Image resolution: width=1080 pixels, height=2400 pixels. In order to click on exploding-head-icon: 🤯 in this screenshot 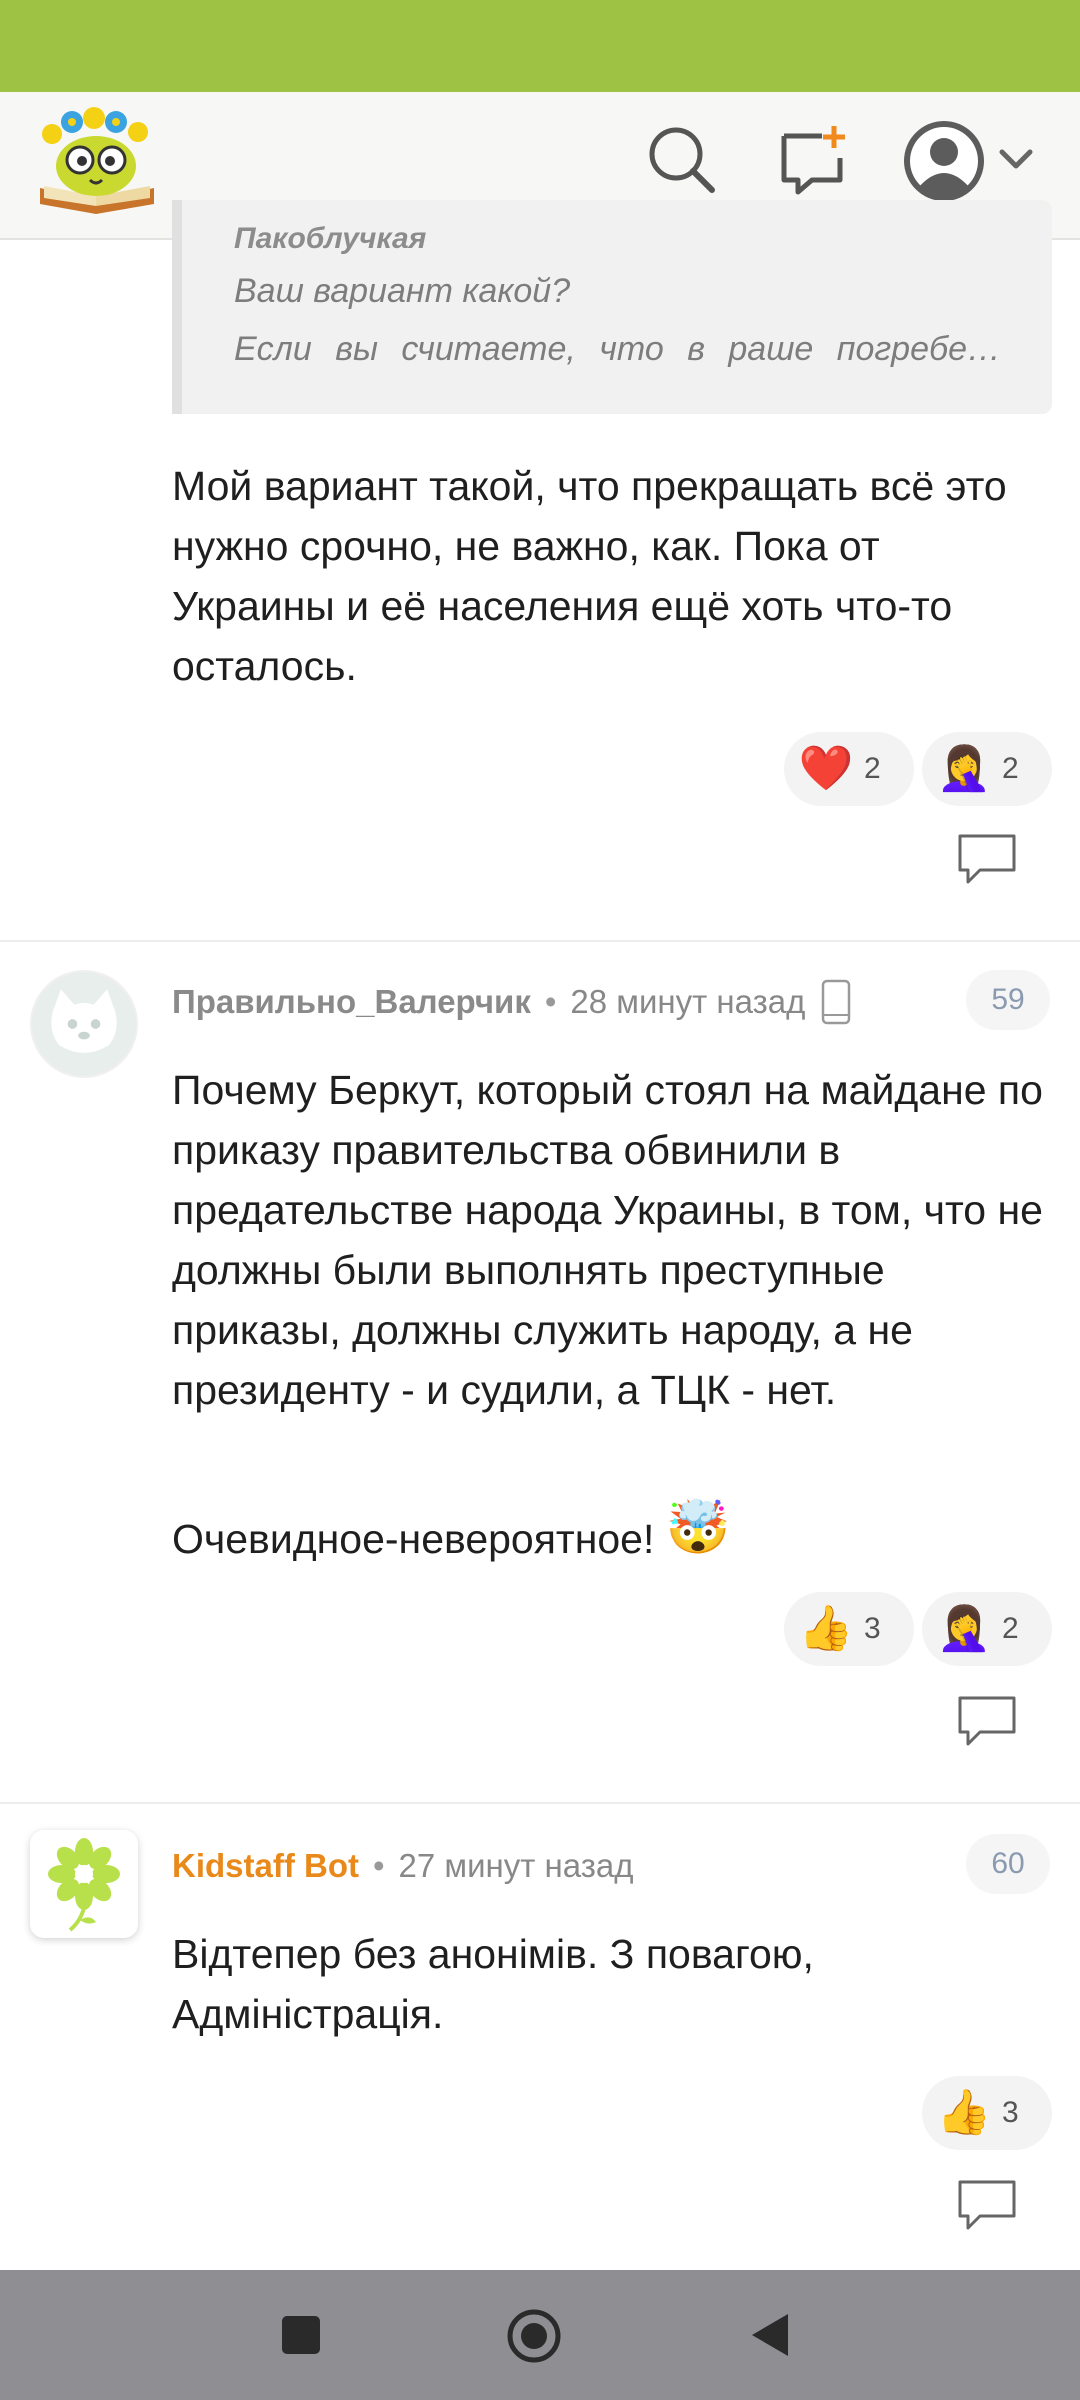, I will do `click(698, 1528)`.